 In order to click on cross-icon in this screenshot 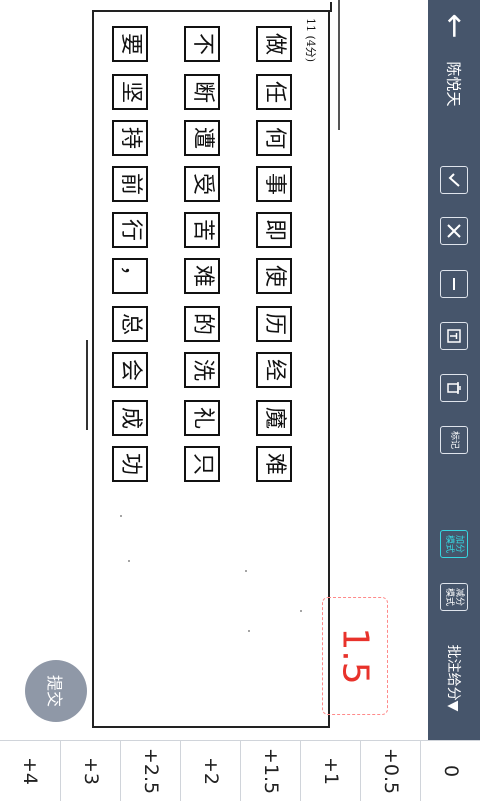, I will do `click(454, 231)`.